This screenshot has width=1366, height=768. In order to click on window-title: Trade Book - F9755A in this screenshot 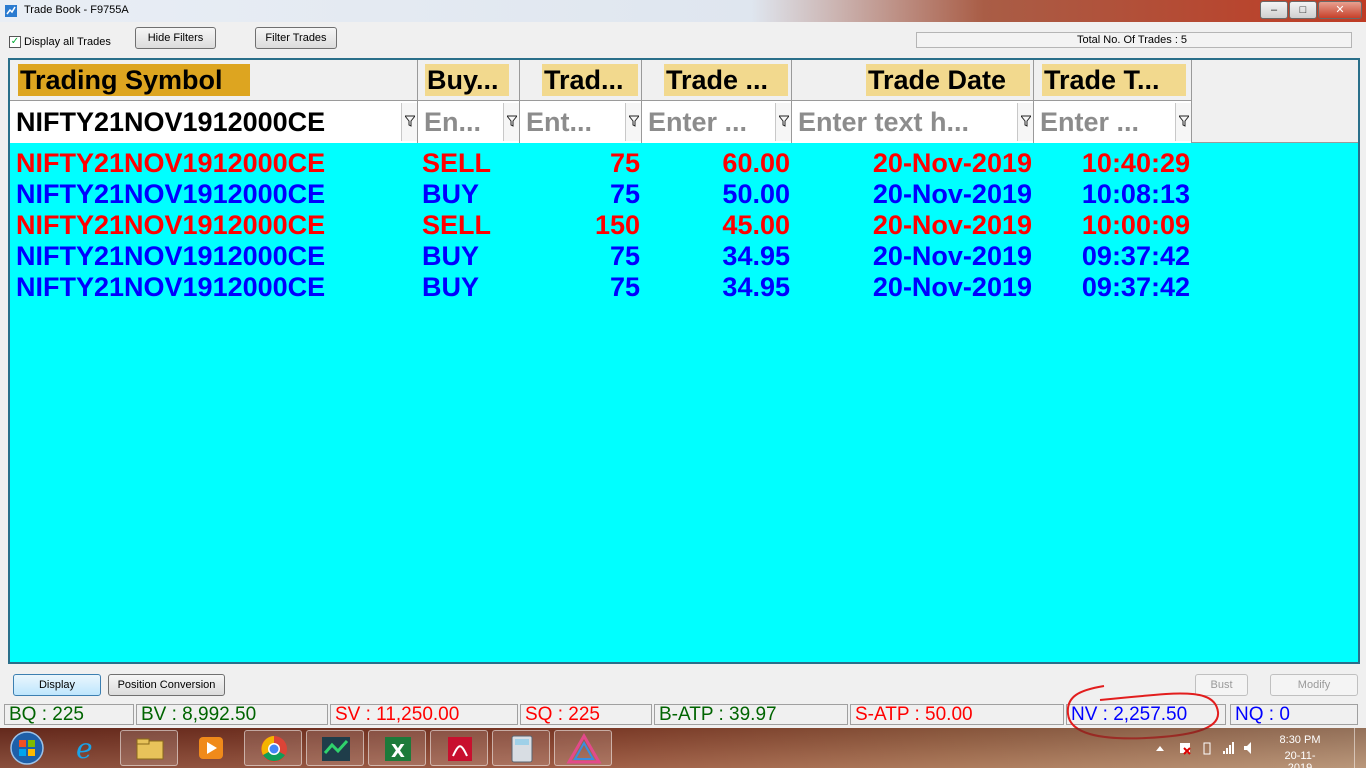, I will do `click(76, 10)`.